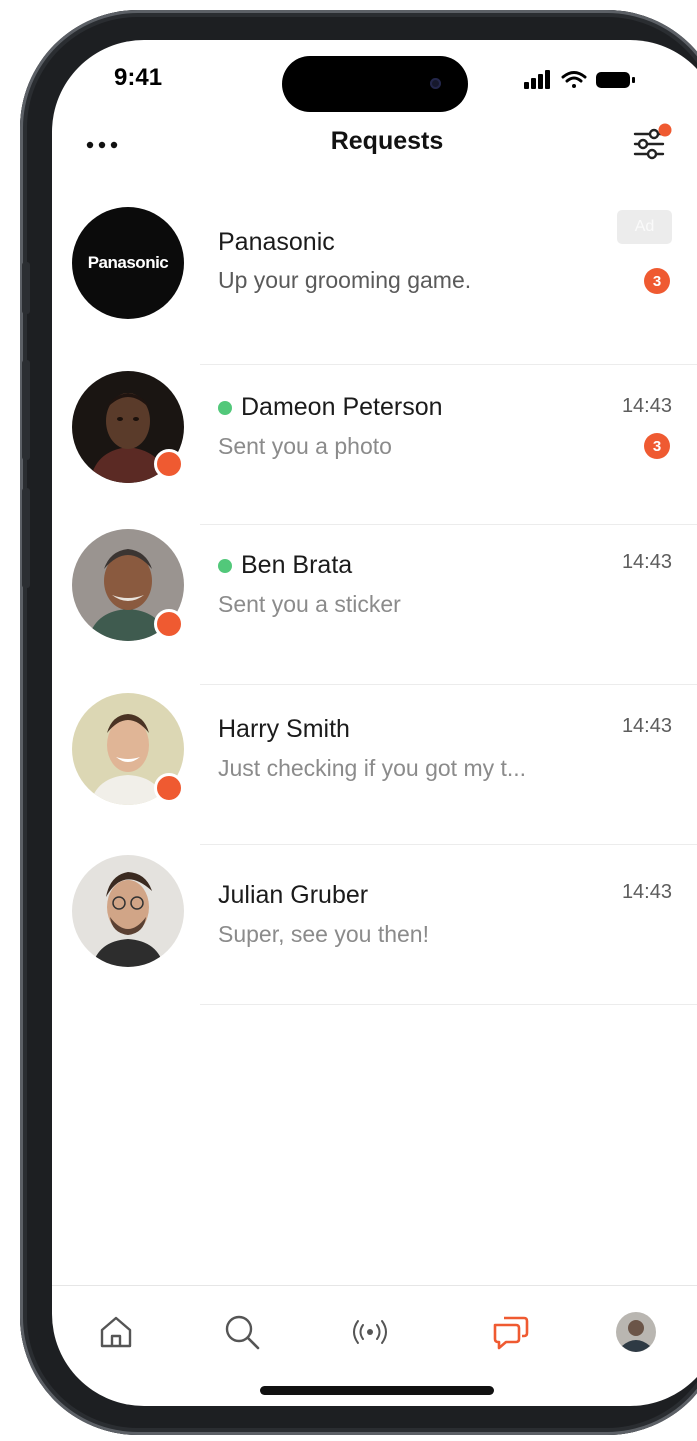 Image resolution: width=697 pixels, height=1441 pixels. I want to click on contact-name: Panasonic, so click(276, 242).